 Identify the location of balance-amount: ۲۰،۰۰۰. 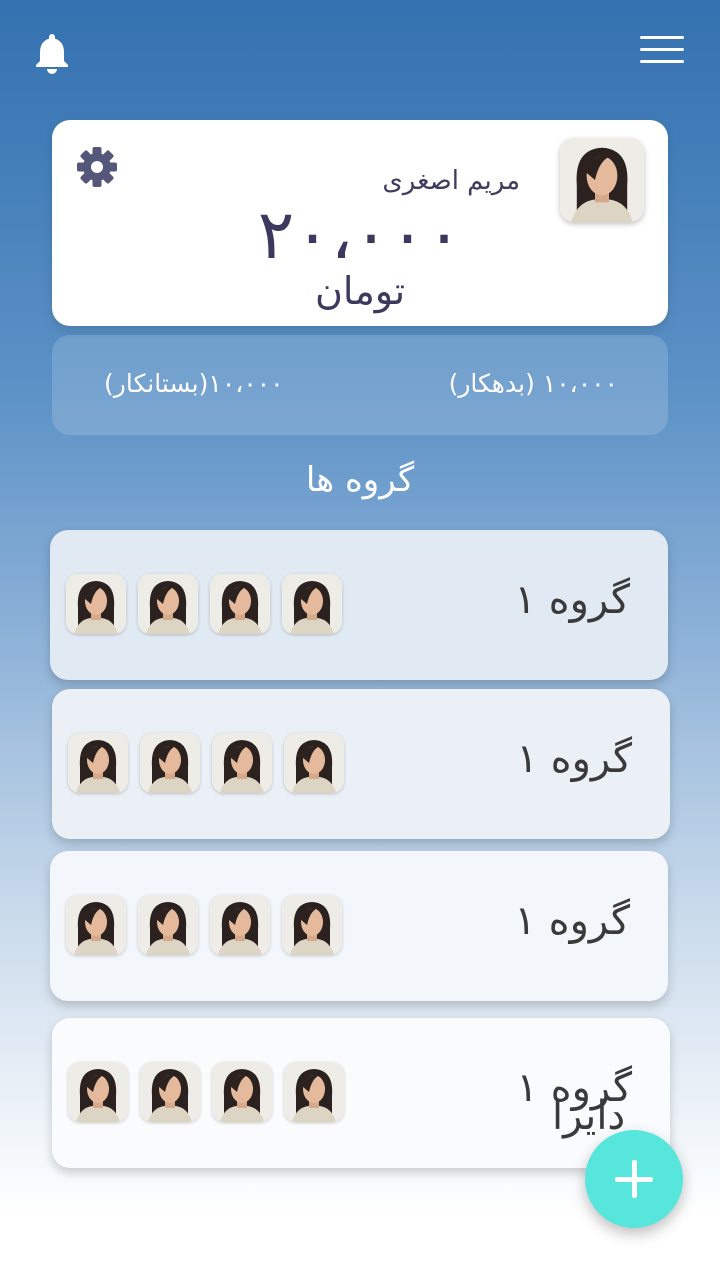
(360, 235).